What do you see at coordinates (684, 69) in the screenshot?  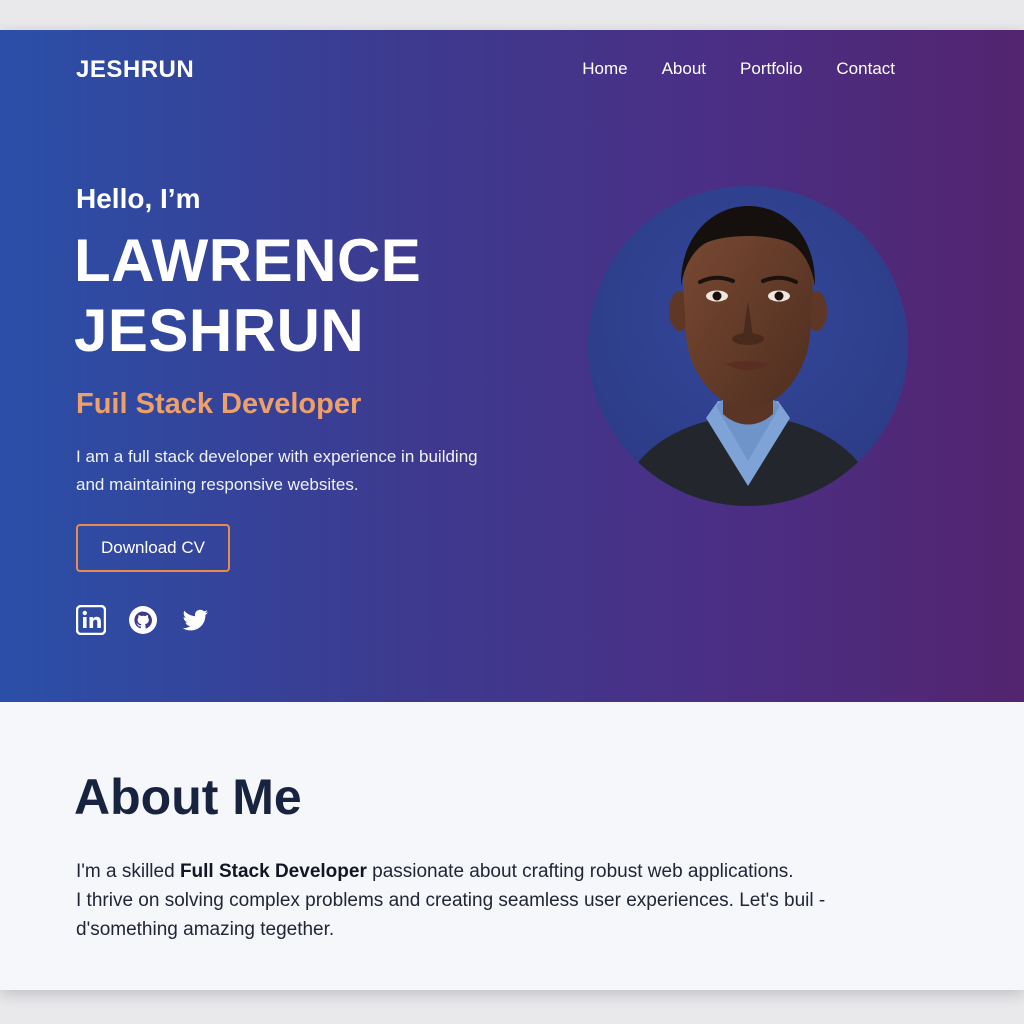 I see `nav-item-about: About` at bounding box center [684, 69].